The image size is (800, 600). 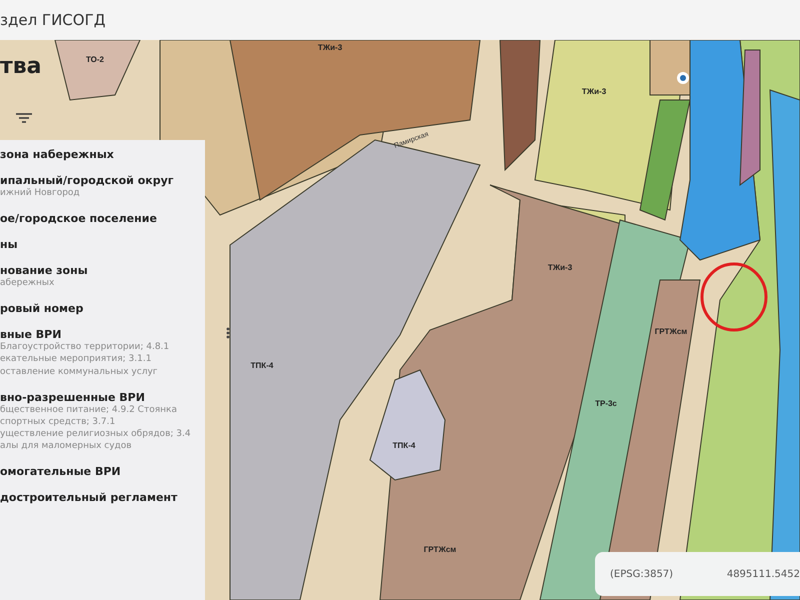 What do you see at coordinates (53, 20) in the screenshot?
I see `header-title: здел ГИСОГД` at bounding box center [53, 20].